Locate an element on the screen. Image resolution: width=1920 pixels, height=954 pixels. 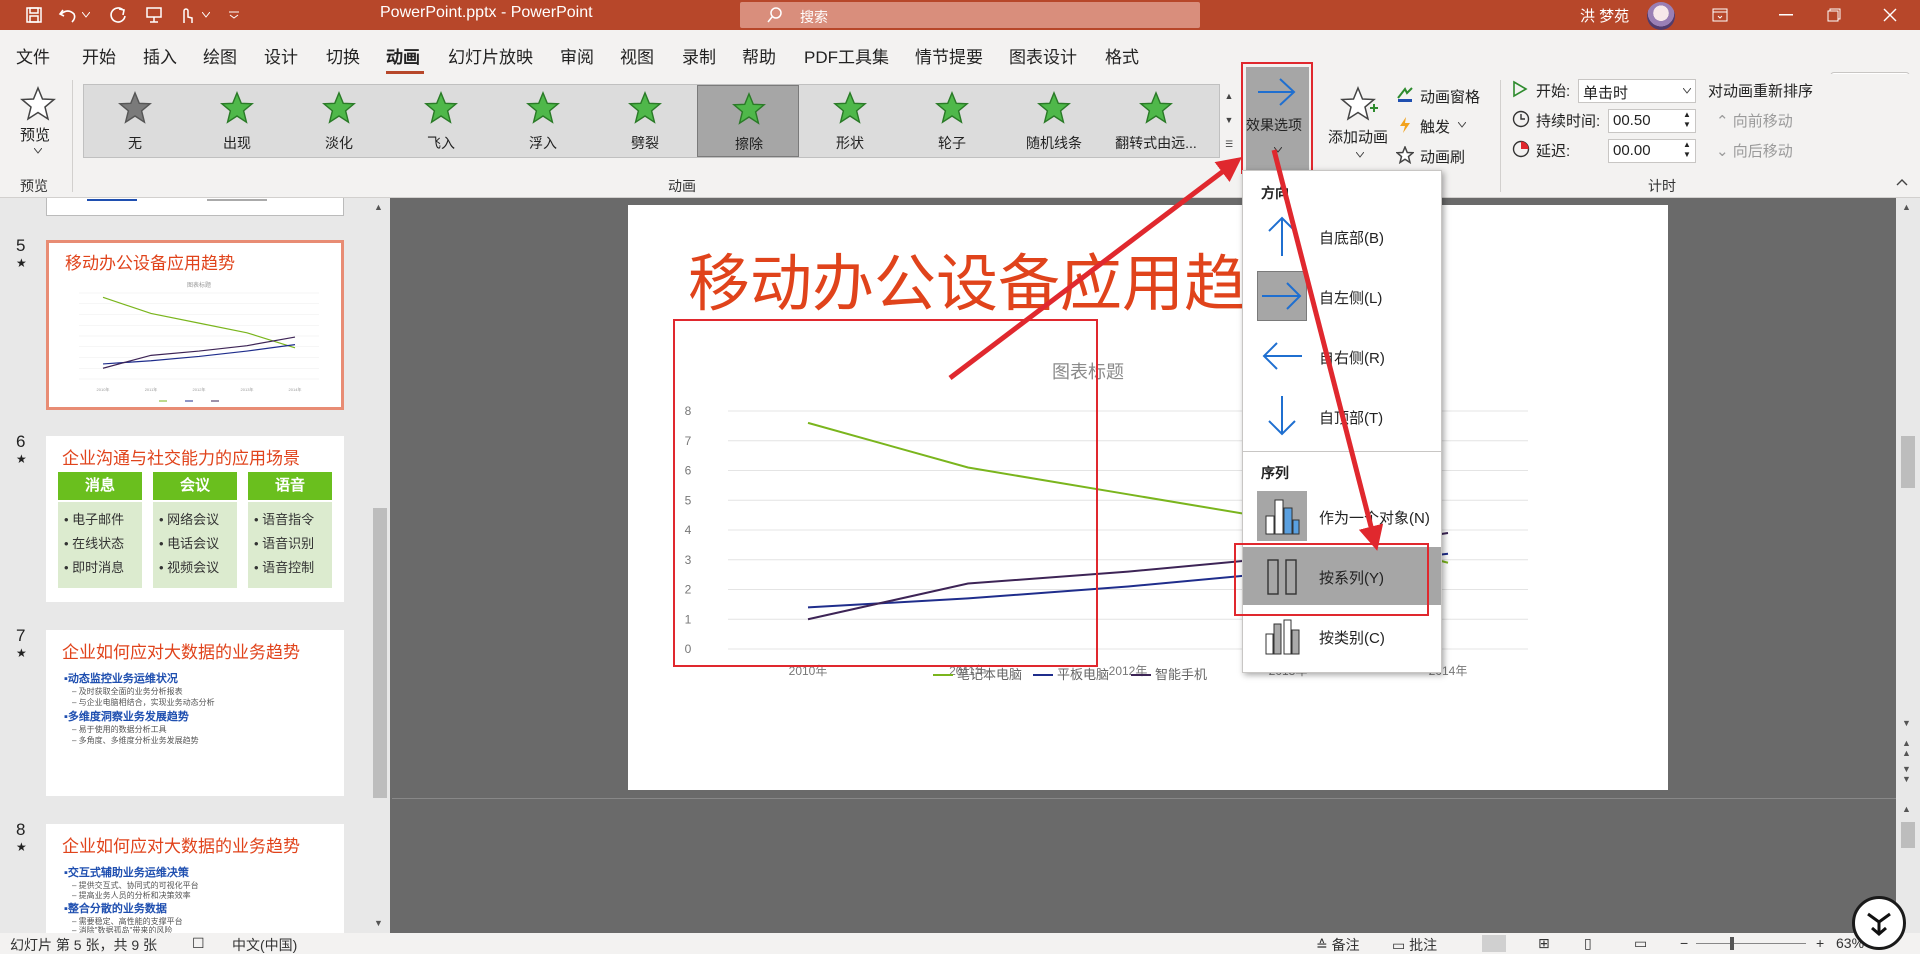
preview-button: 预览 is located at coordinates (38, 124).